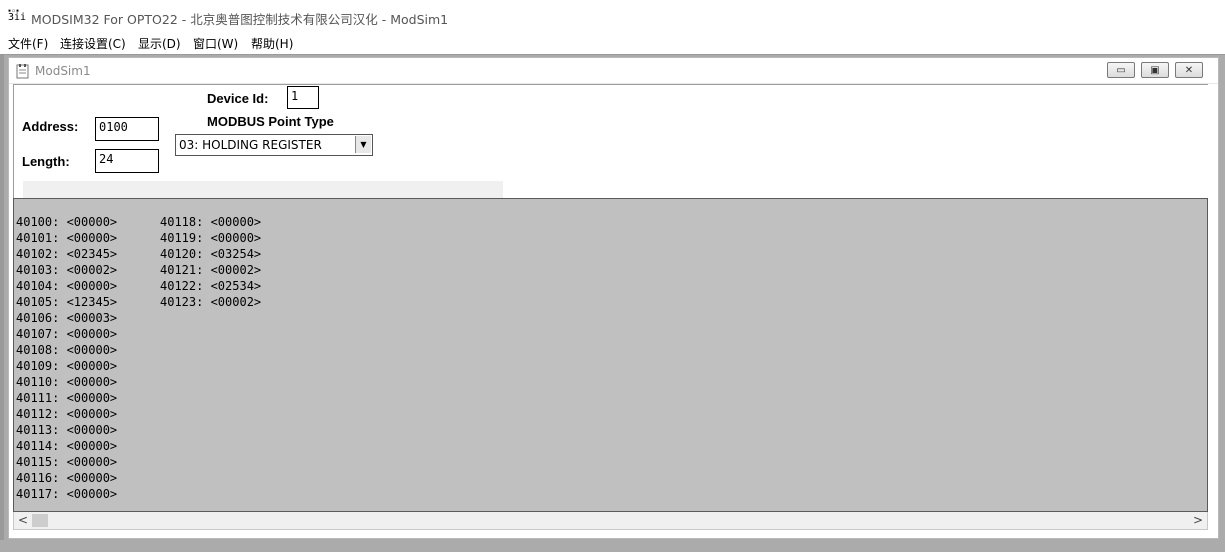 The height and width of the screenshot is (552, 1225). What do you see at coordinates (210, 254) in the screenshot?
I see `register-value: 40120: <03254>` at bounding box center [210, 254].